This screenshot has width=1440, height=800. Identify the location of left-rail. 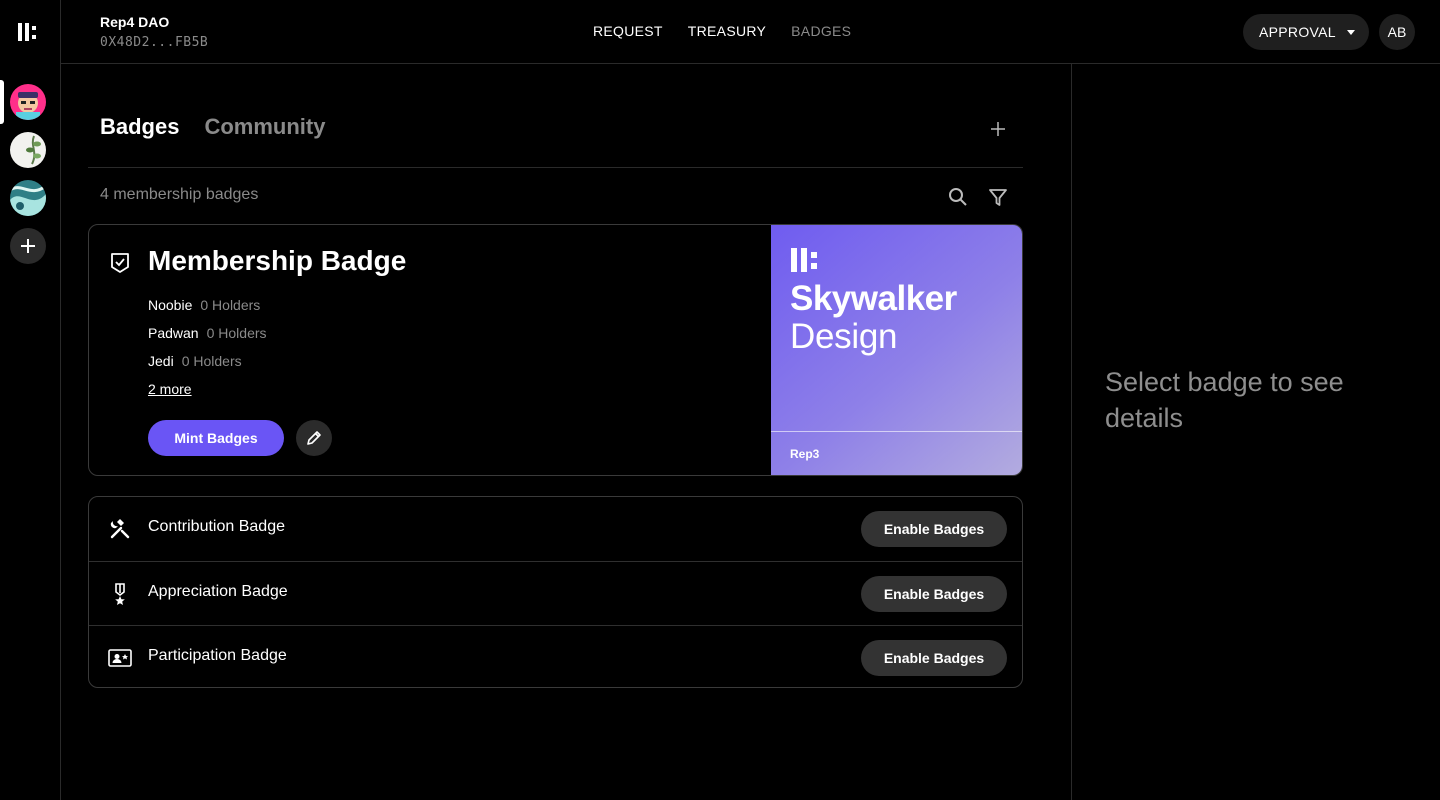
(30, 400).